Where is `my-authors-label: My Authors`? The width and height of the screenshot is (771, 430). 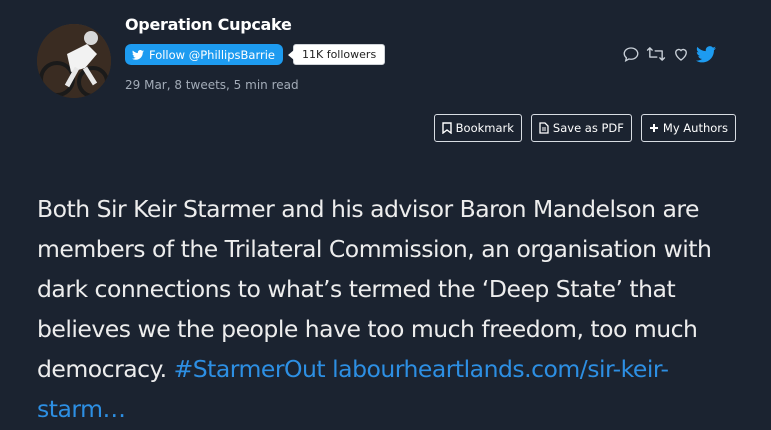
my-authors-label: My Authors is located at coordinates (695, 128).